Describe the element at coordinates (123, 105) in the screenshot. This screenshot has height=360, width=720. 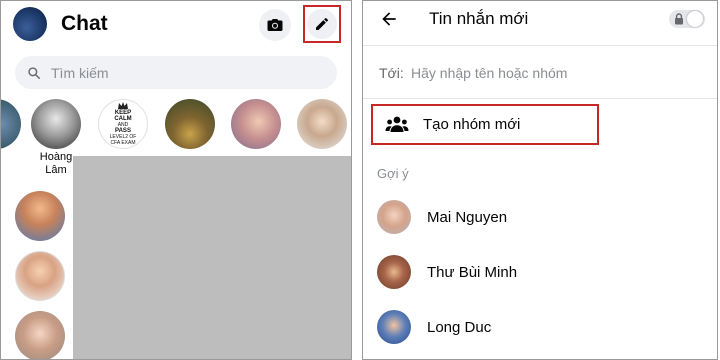
I see `crown-icon` at that location.